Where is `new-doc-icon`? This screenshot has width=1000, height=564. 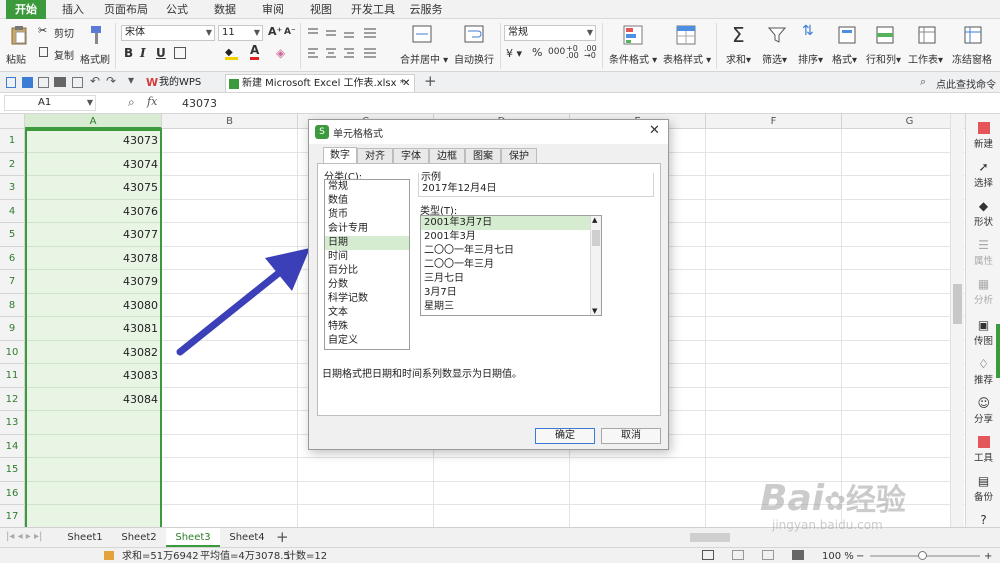
new-doc-icon is located at coordinates (11, 82).